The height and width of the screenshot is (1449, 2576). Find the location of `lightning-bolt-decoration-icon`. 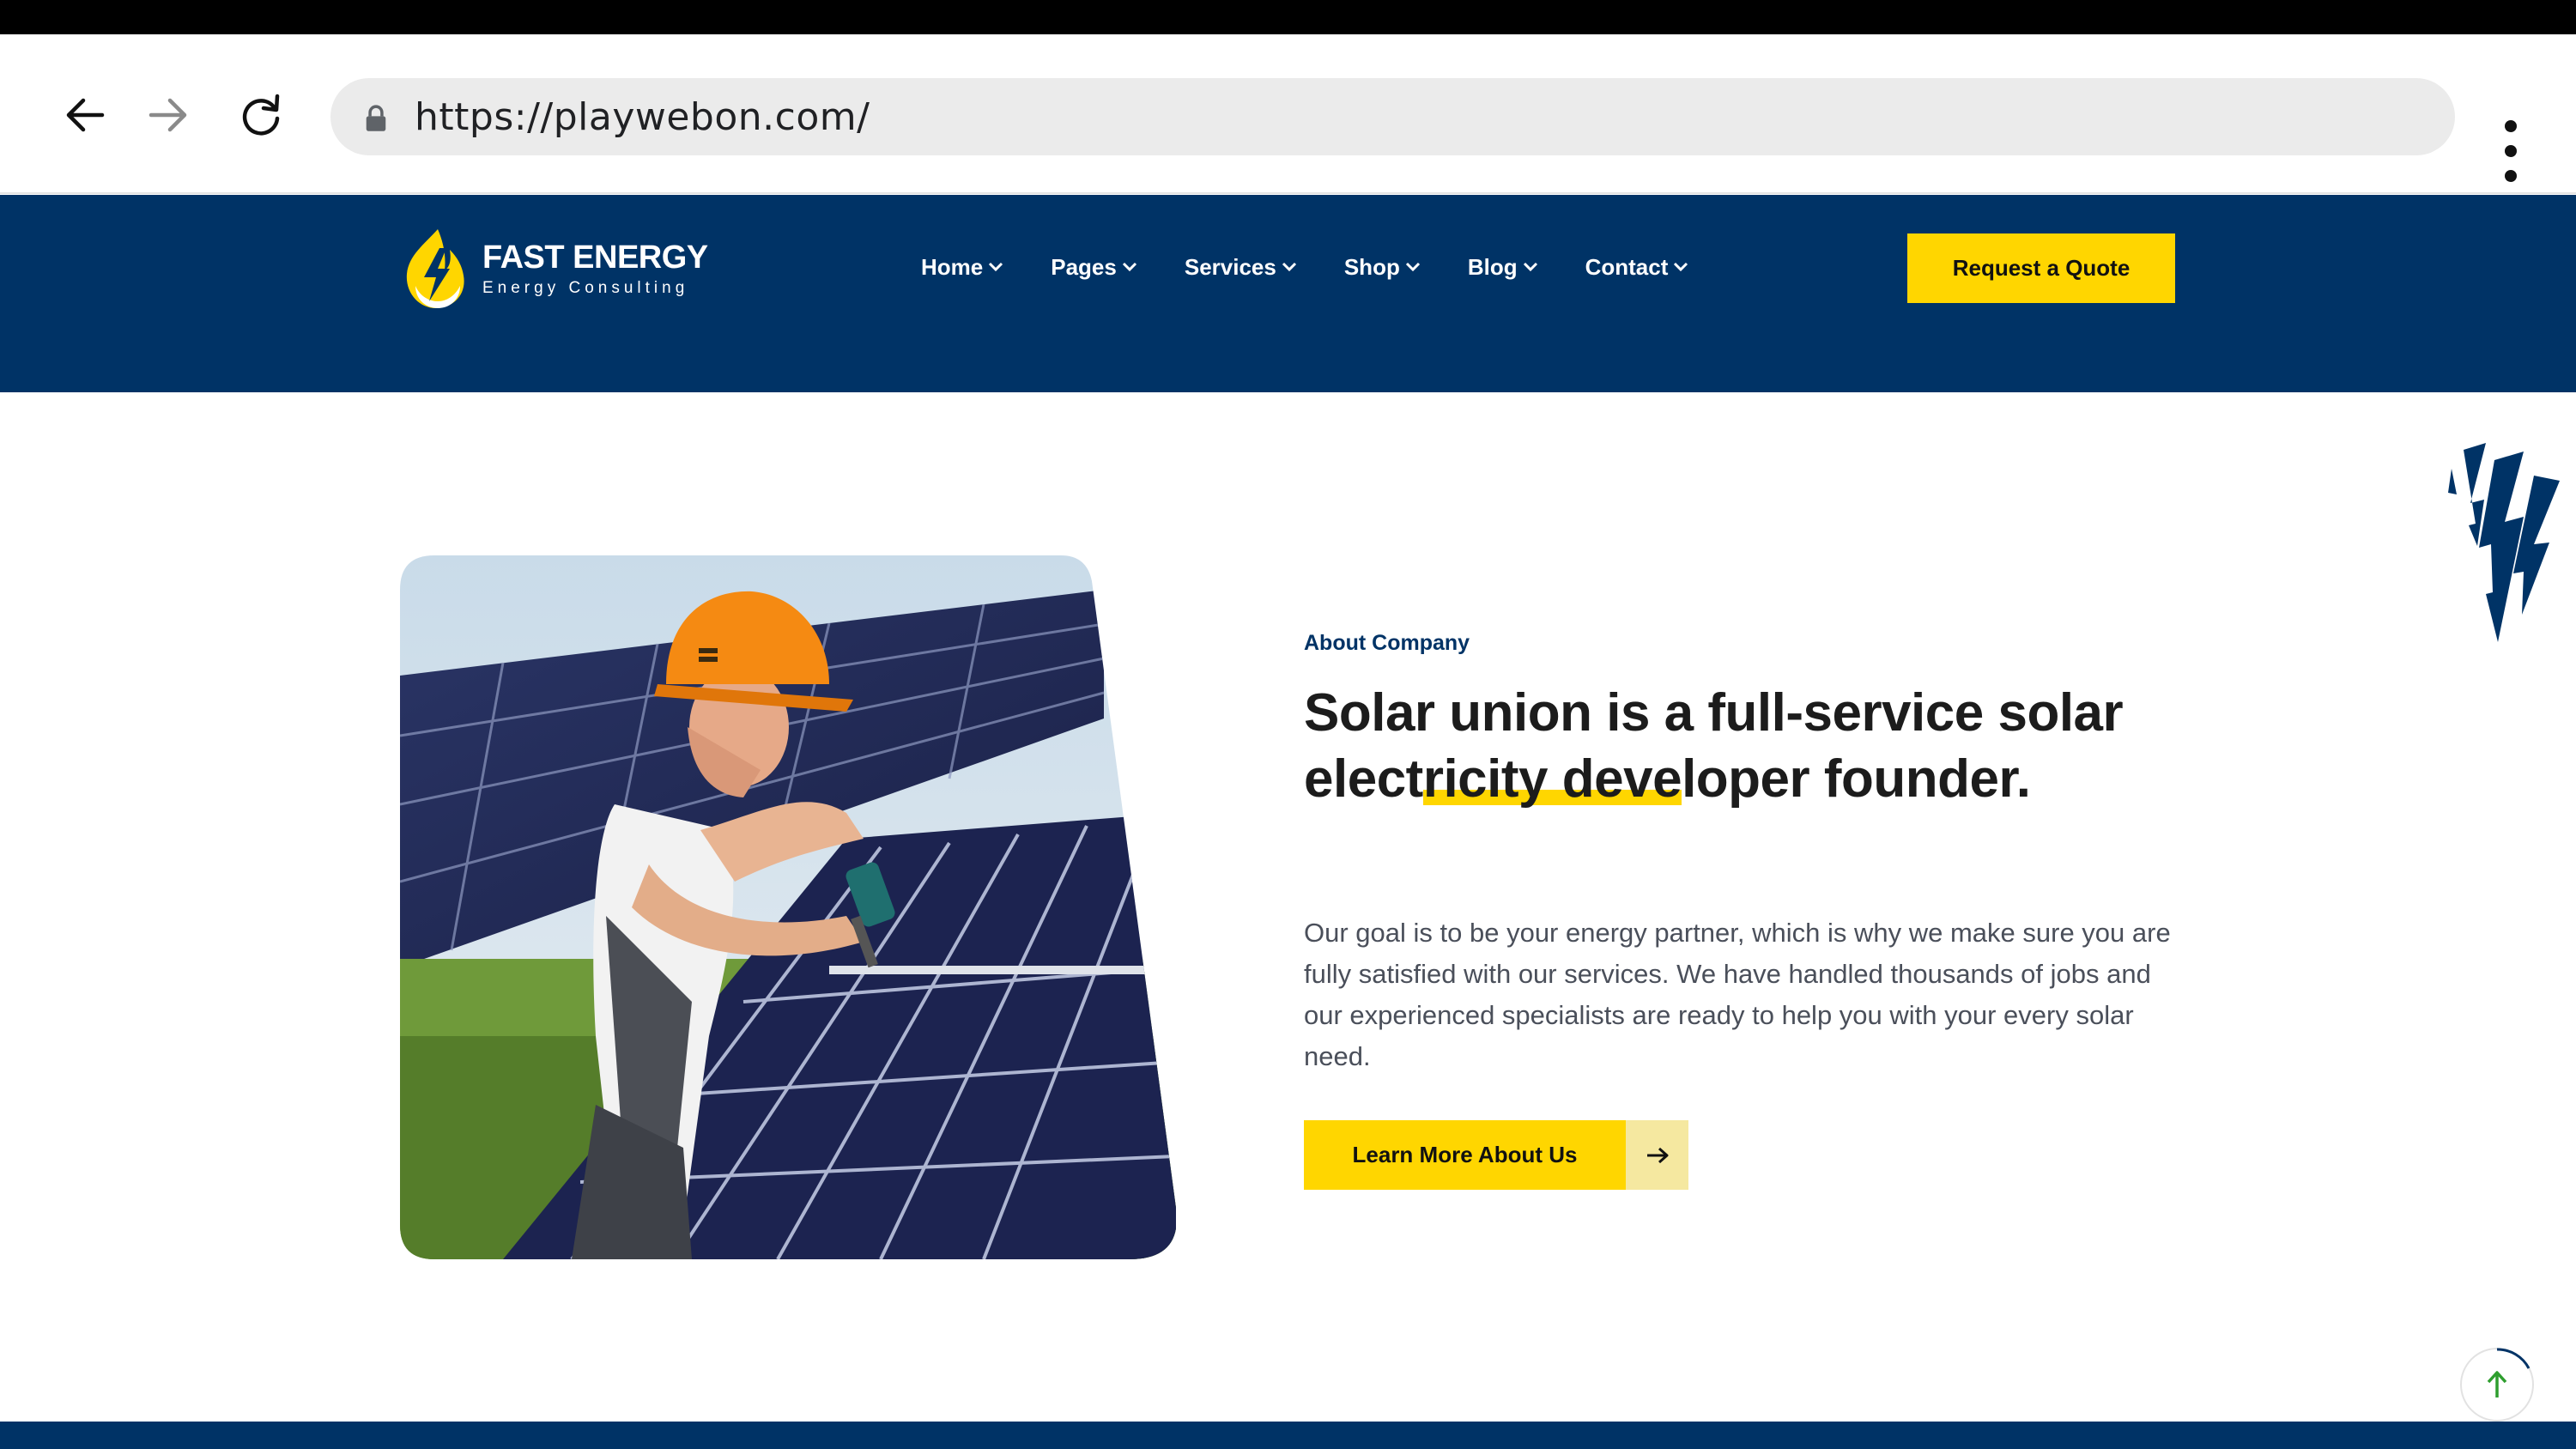

lightning-bolt-decoration-icon is located at coordinates (2504, 542).